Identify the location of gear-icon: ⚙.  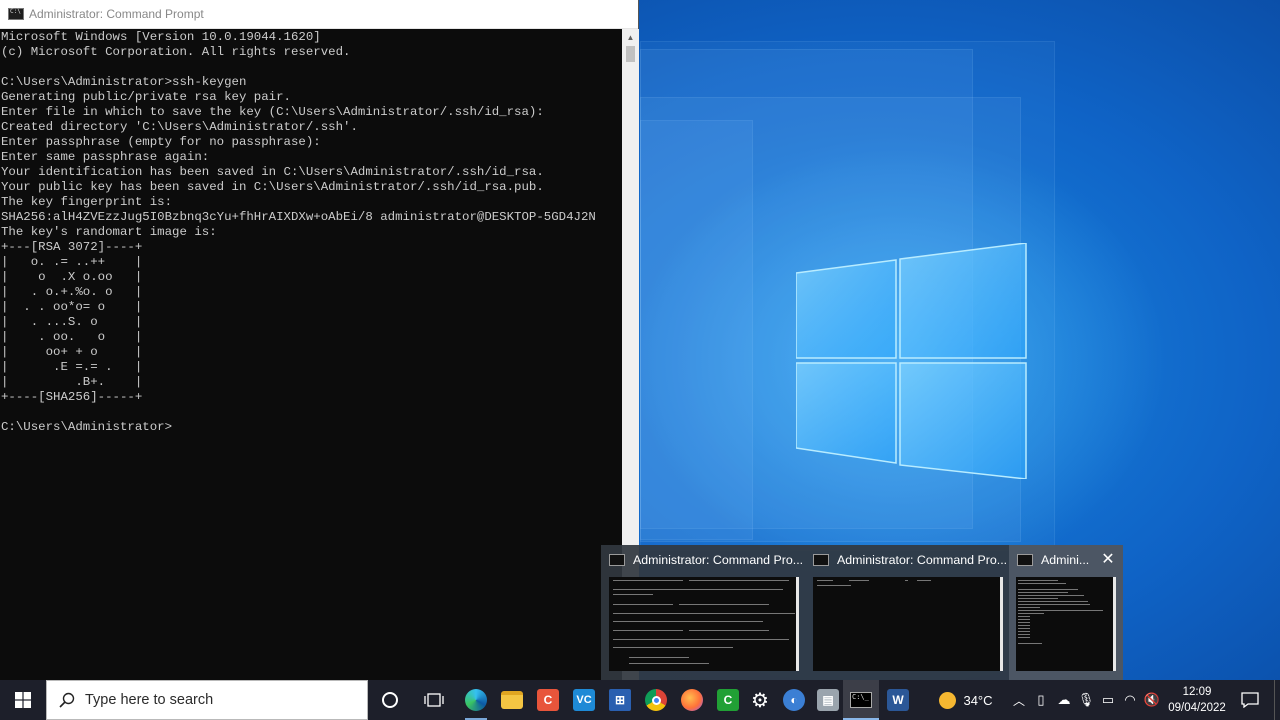
(760, 700).